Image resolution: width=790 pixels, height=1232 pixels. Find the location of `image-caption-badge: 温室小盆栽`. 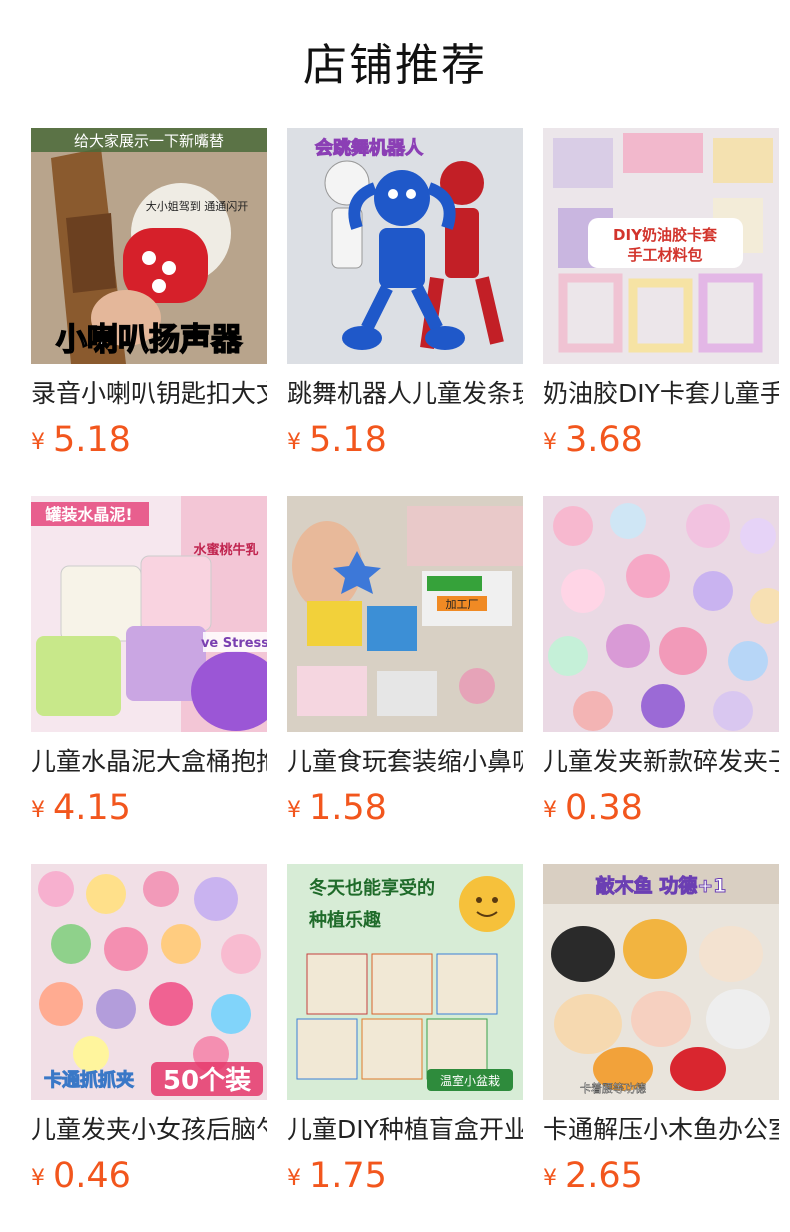

image-caption-badge: 温室小盆栽 is located at coordinates (470, 1080).